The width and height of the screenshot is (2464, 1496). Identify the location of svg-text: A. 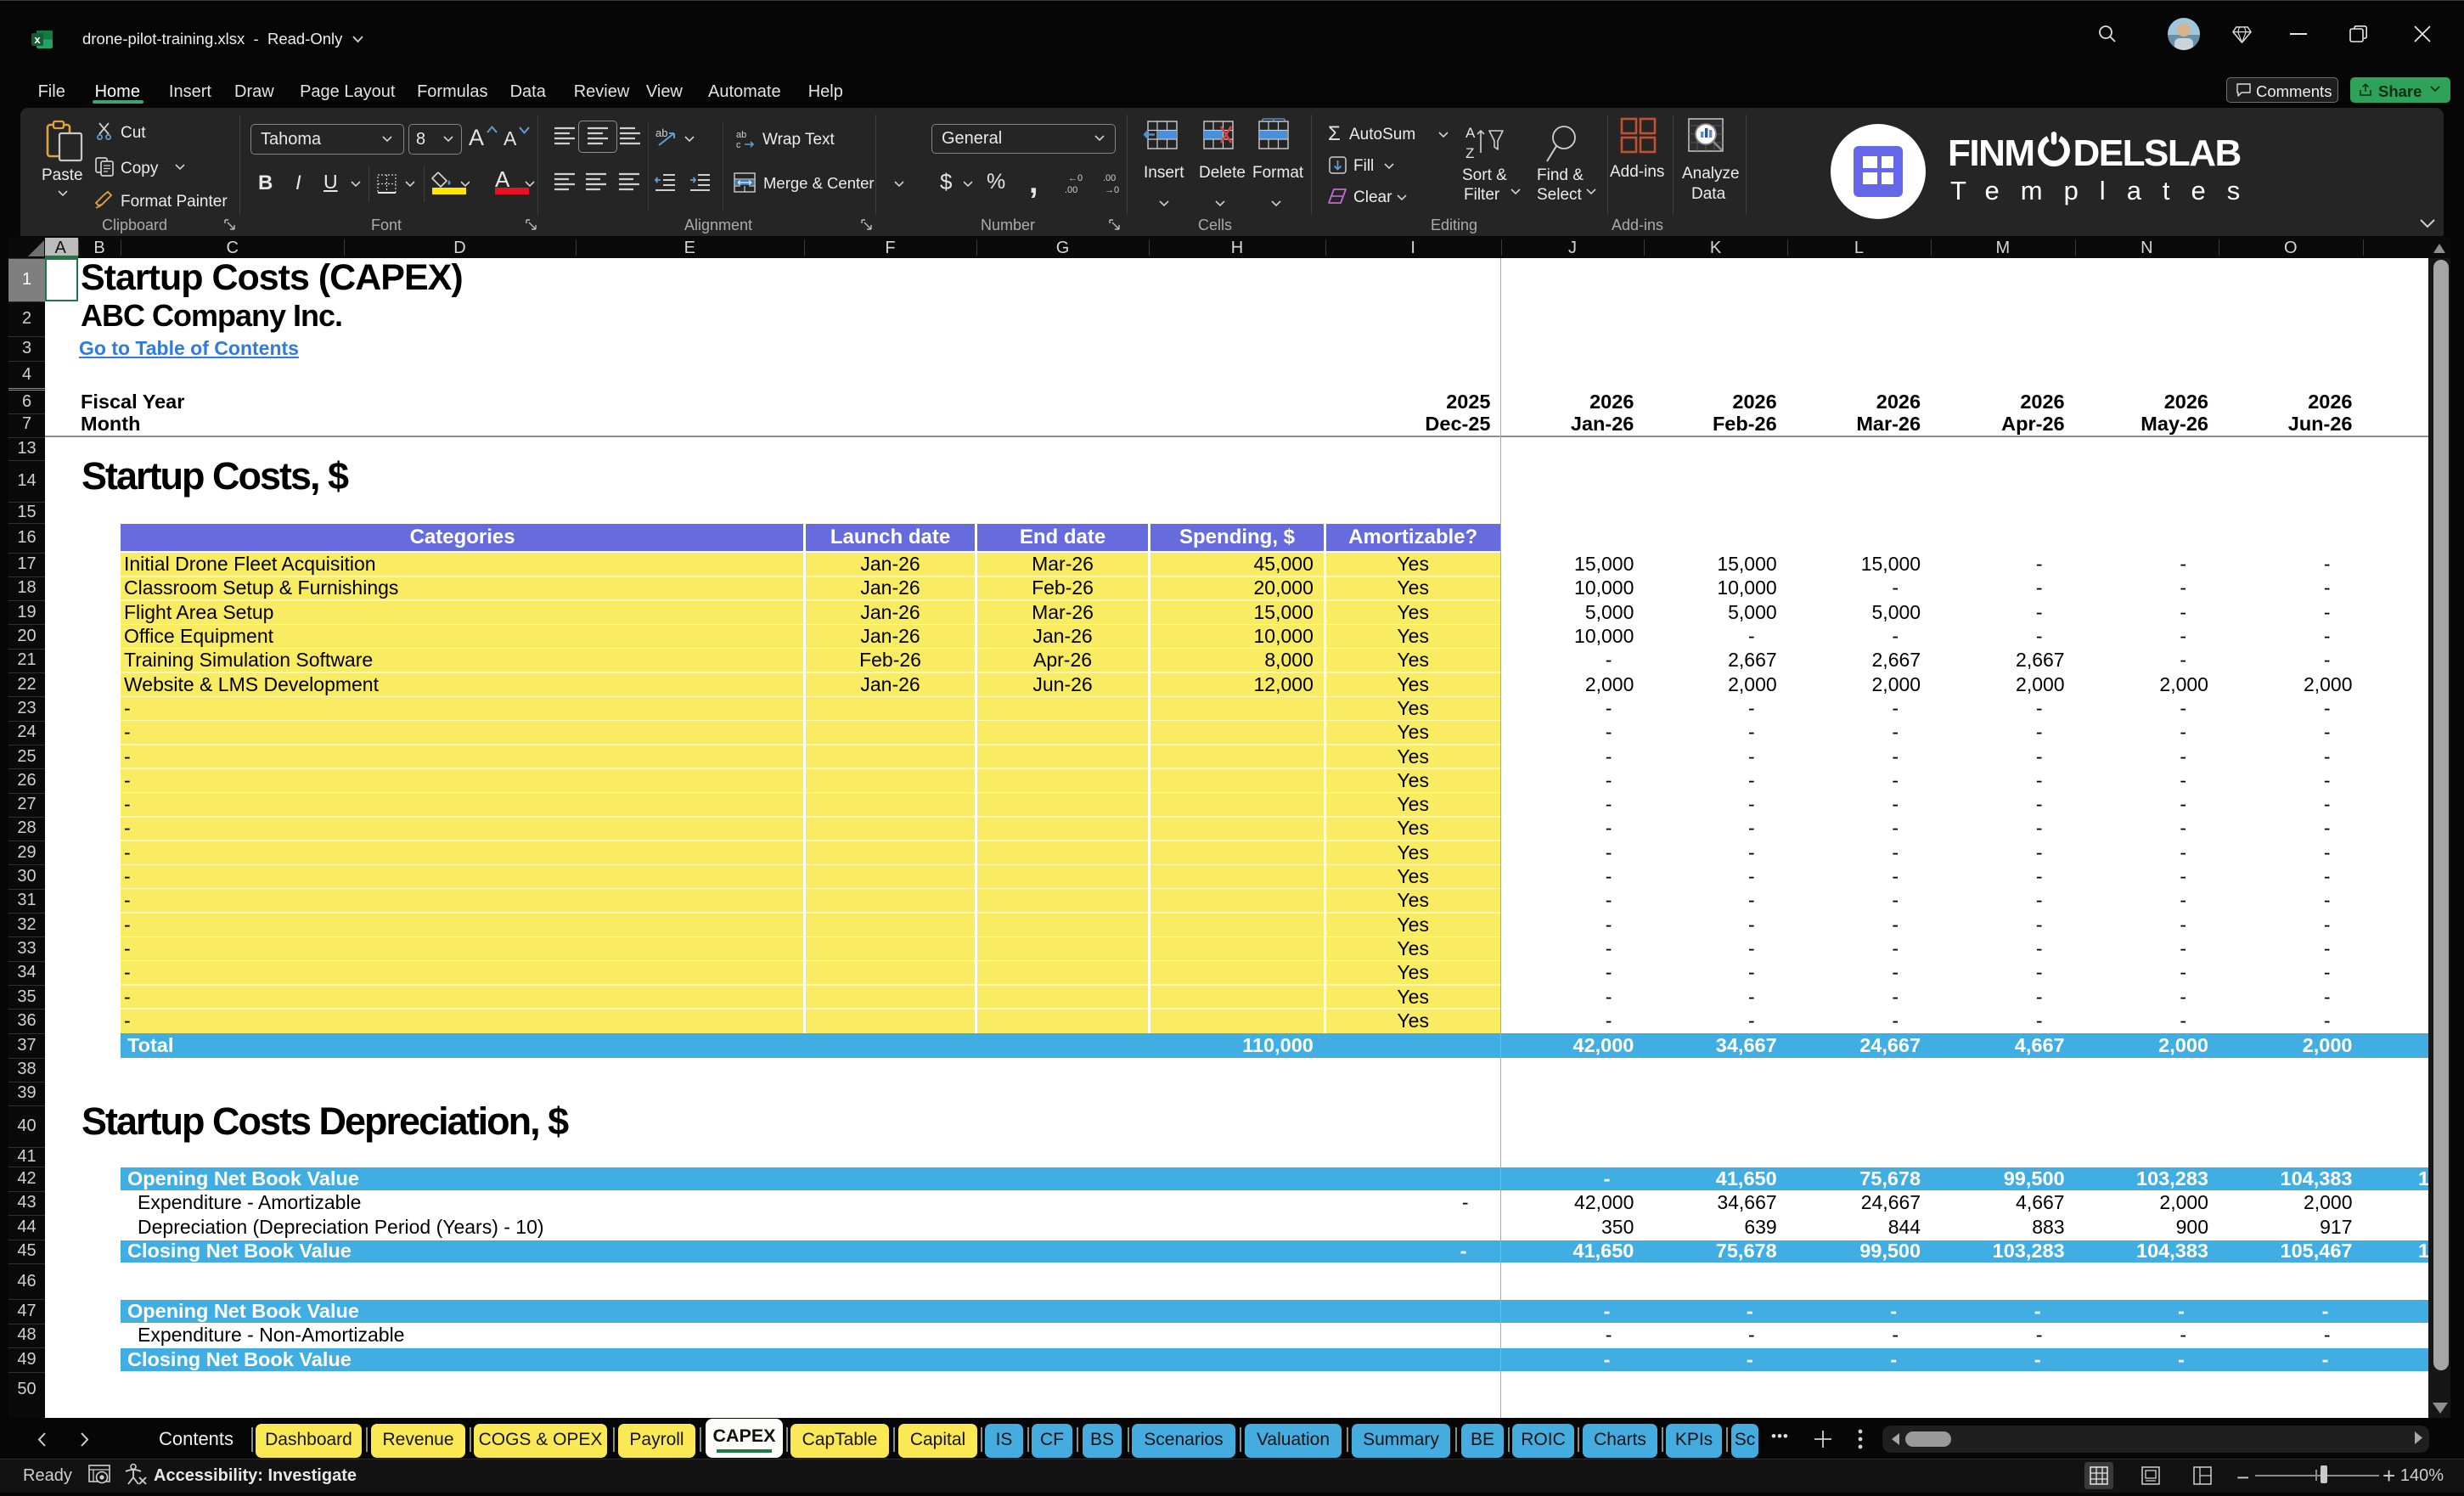
(1470, 133).